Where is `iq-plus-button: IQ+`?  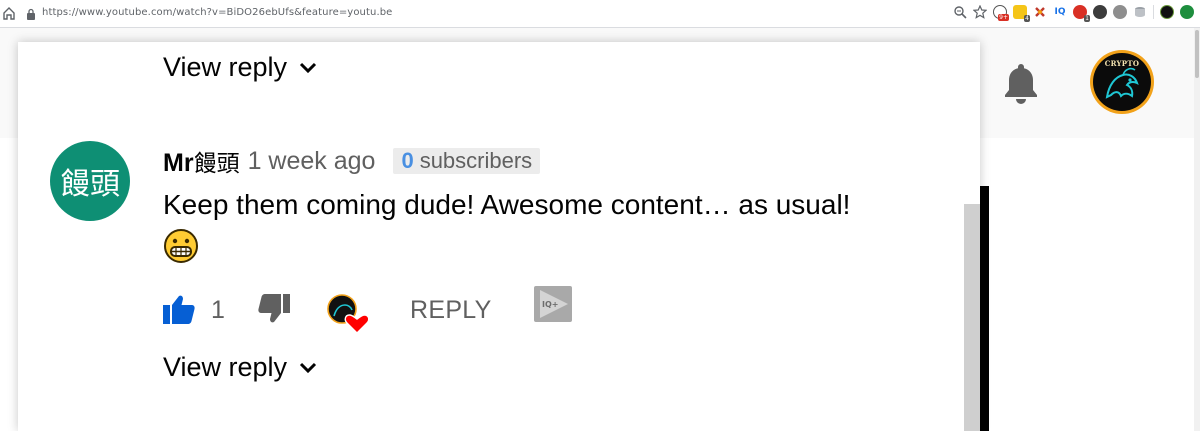 iq-plus-button: IQ+ is located at coordinates (553, 304).